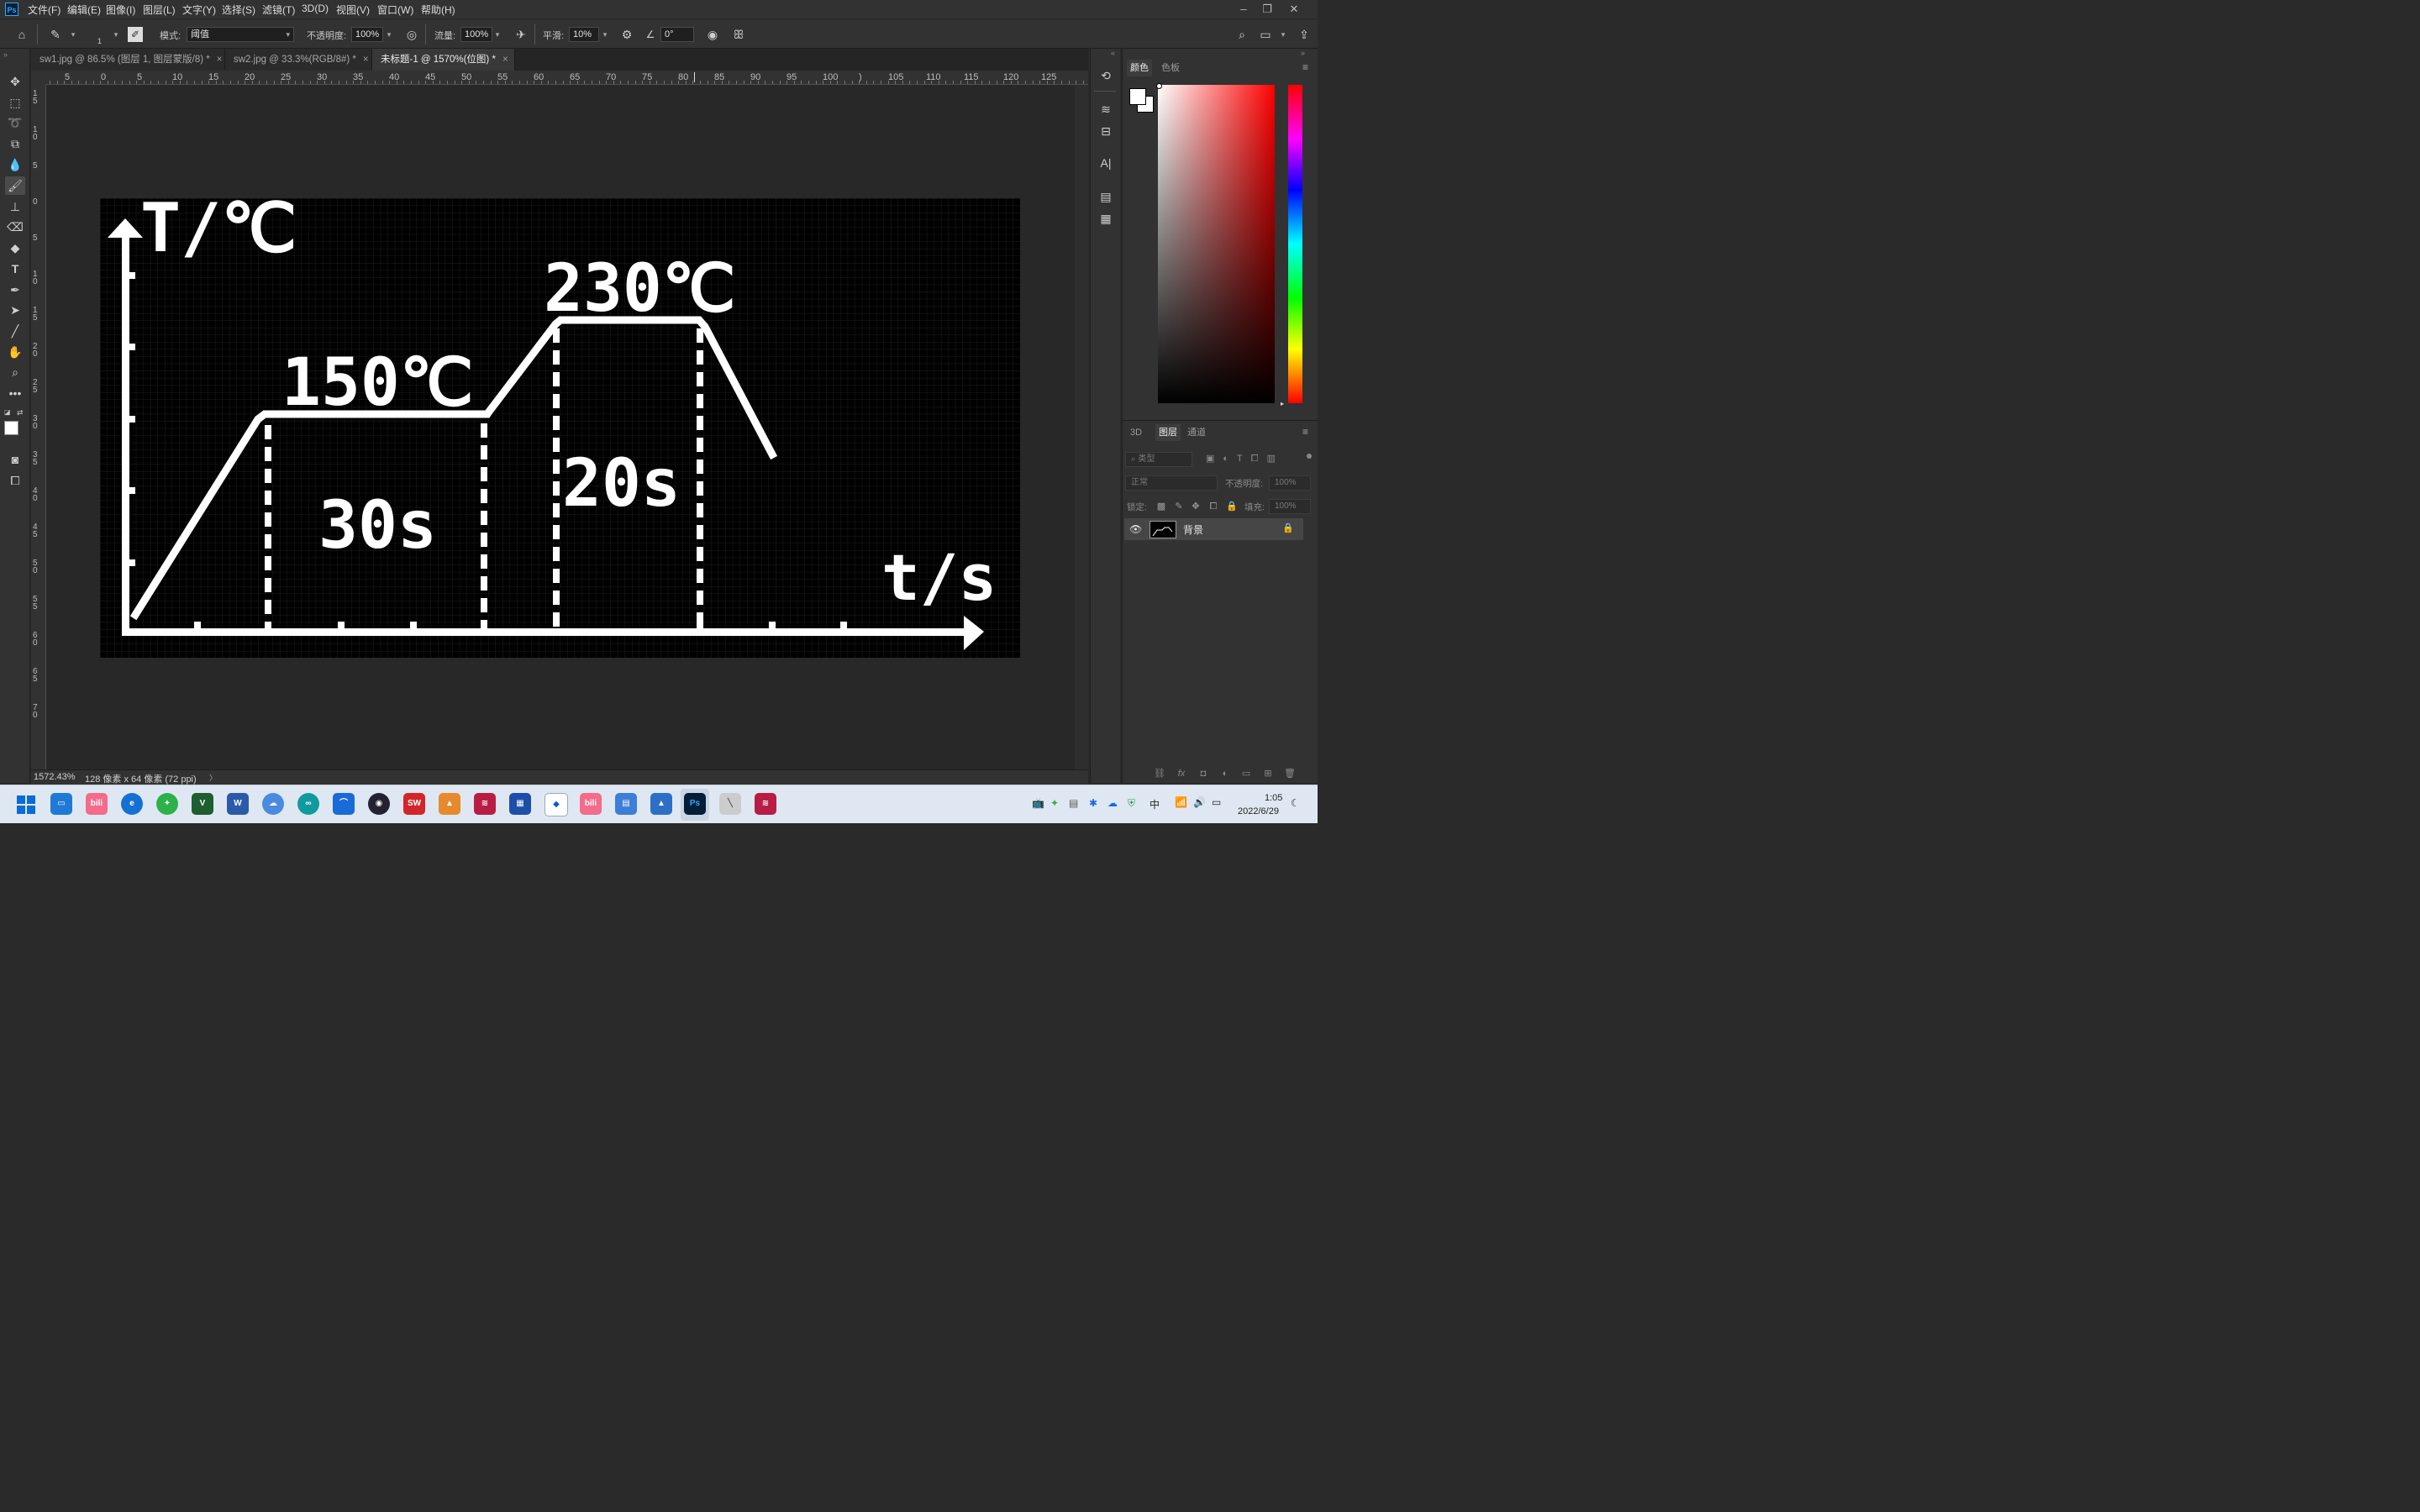 The width and height of the screenshot is (2420, 1512). What do you see at coordinates (1136, 432) in the screenshot?
I see `tab-3d: 3D` at bounding box center [1136, 432].